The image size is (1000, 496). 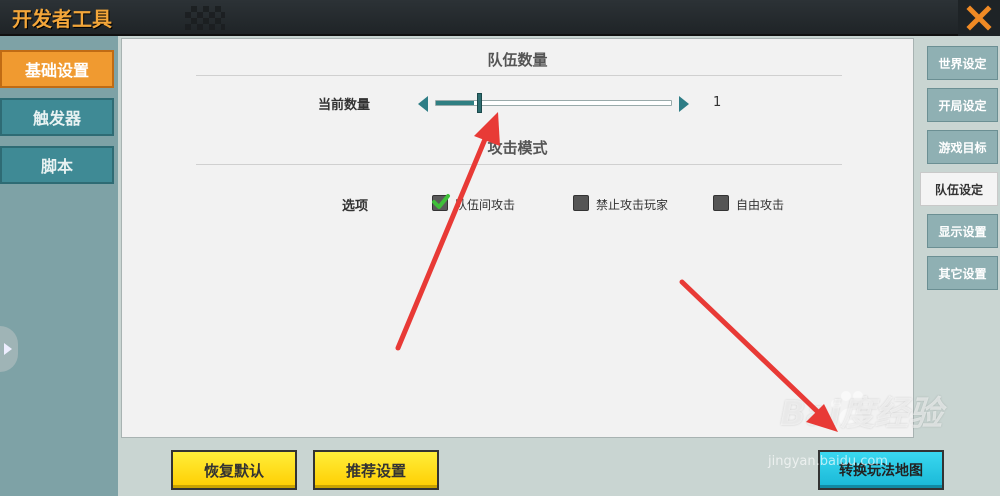 What do you see at coordinates (355, 206) in the screenshot?
I see `options-label: 选项` at bounding box center [355, 206].